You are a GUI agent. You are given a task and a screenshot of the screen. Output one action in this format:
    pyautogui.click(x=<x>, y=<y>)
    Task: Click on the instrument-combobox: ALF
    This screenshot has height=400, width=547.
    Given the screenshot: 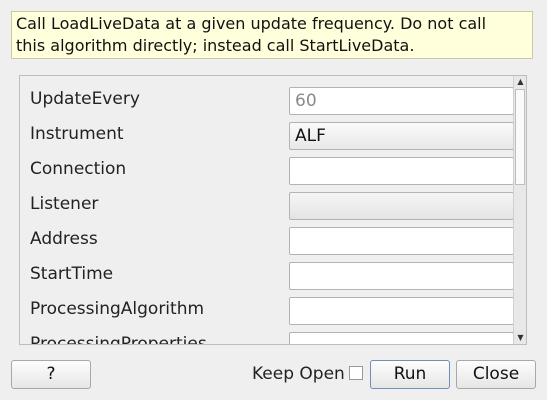 What is the action you would take?
    pyautogui.click(x=401, y=136)
    